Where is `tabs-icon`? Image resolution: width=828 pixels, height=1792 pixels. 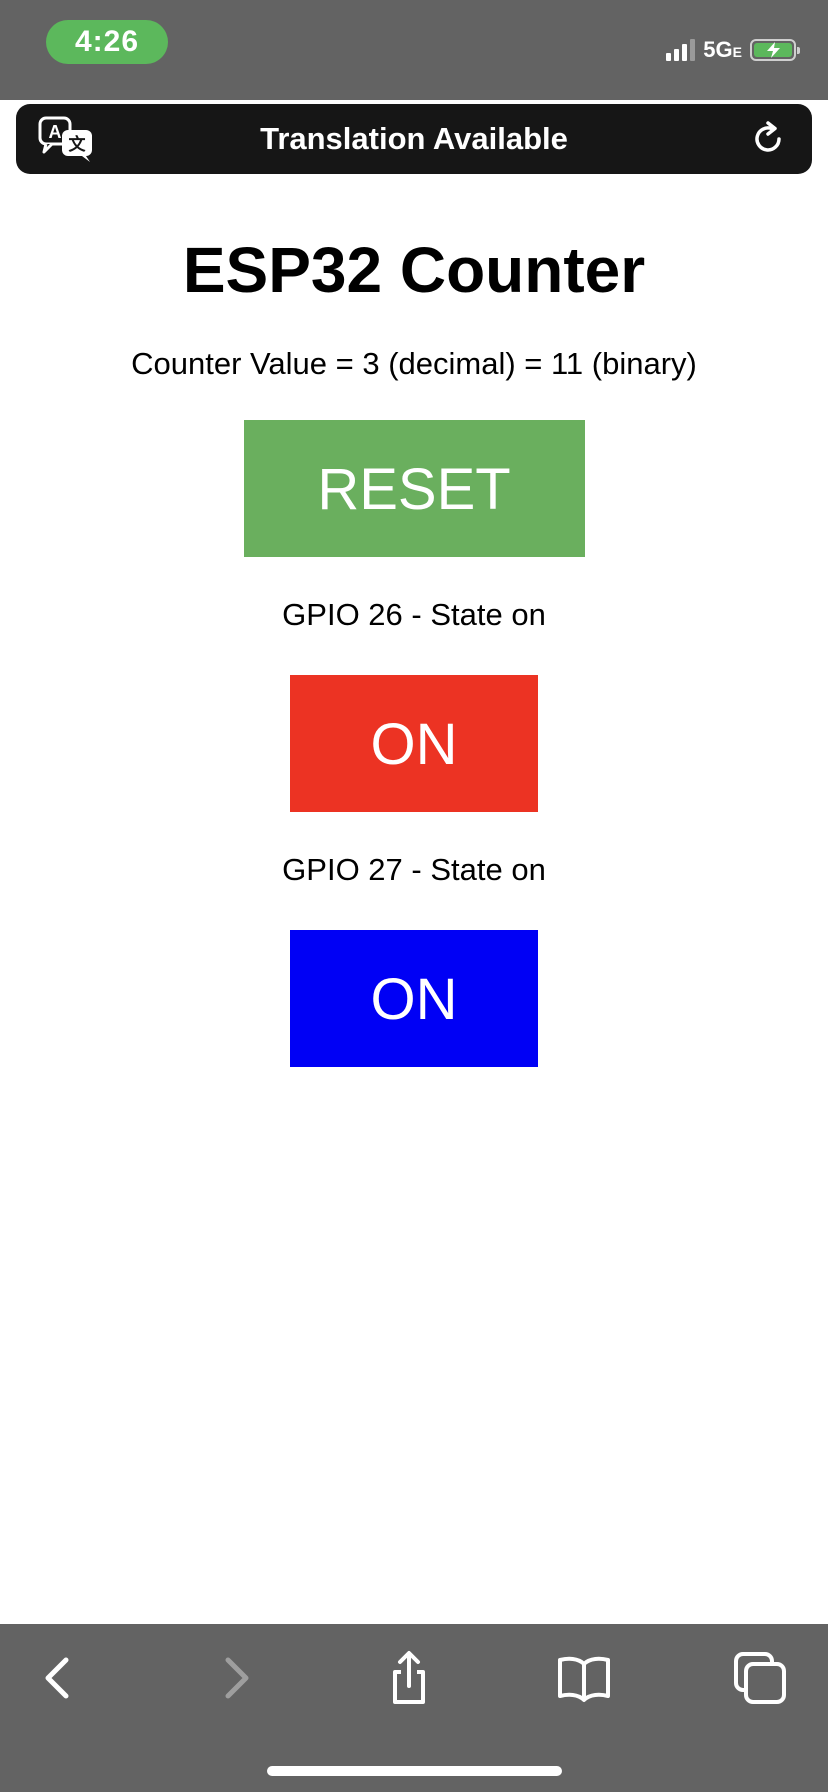 tabs-icon is located at coordinates (760, 1678).